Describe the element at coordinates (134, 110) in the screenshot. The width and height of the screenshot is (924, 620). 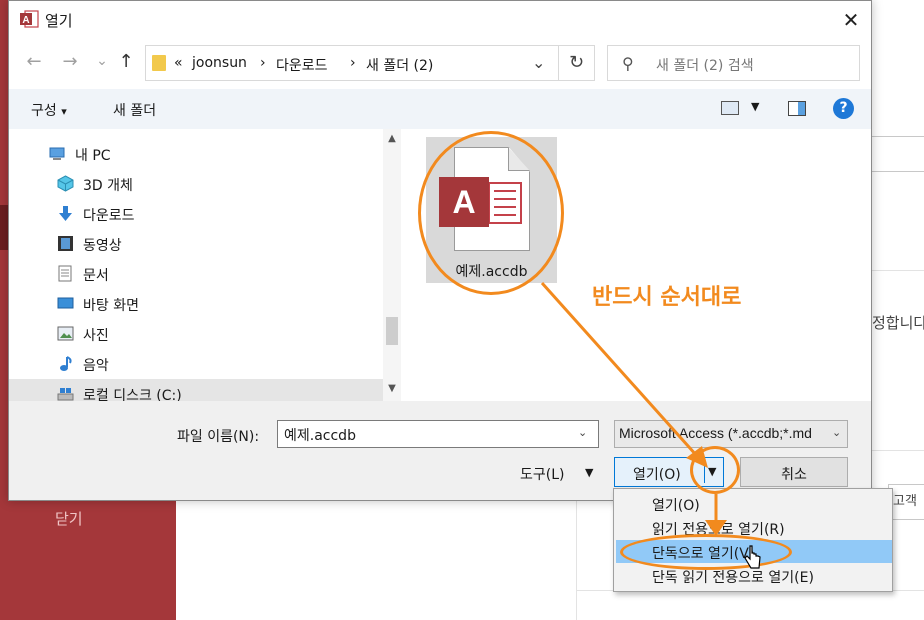
I see `new-folder-button: 새 폴더` at that location.